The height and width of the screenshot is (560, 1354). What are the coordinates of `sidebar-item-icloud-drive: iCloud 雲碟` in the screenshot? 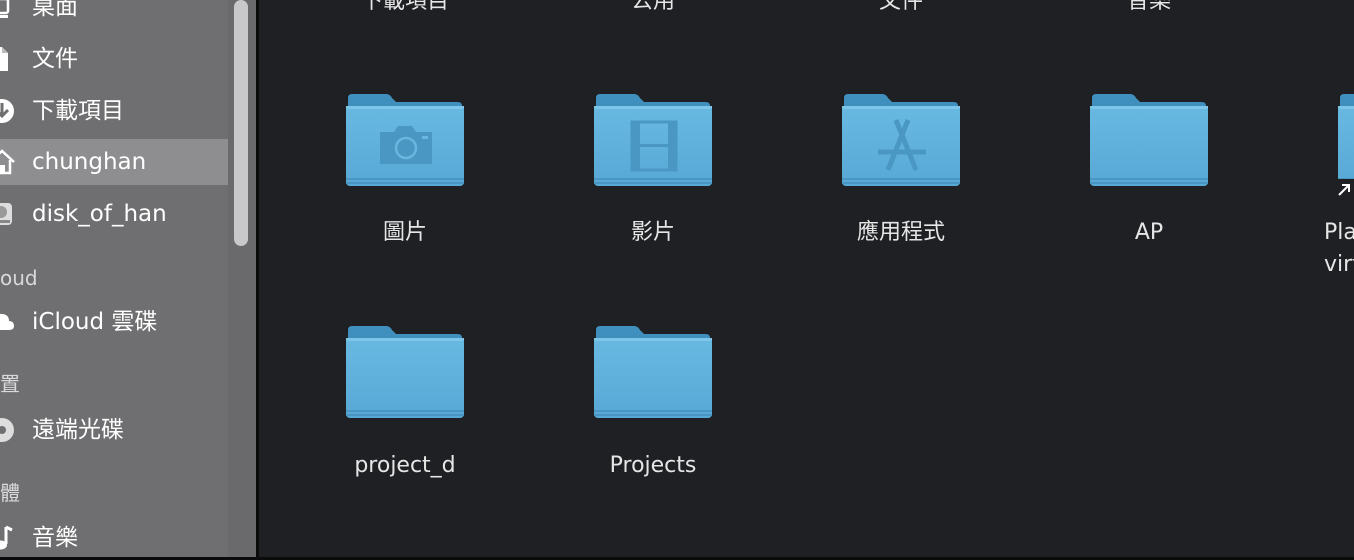 It's located at (114, 322).